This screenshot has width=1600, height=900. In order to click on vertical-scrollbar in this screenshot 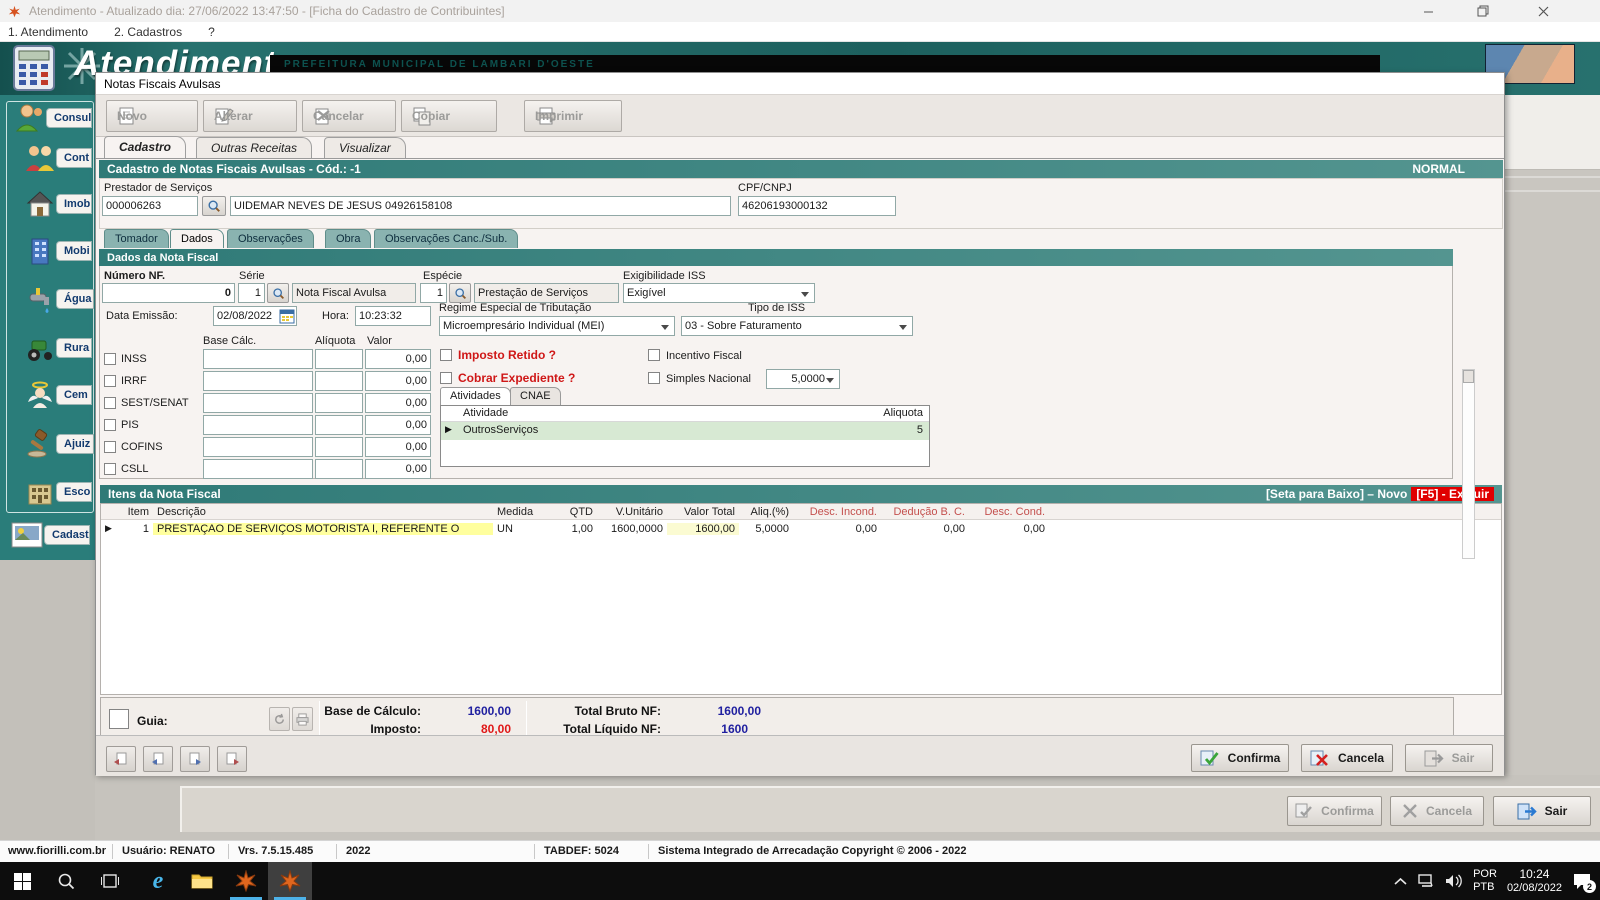, I will do `click(1468, 464)`.